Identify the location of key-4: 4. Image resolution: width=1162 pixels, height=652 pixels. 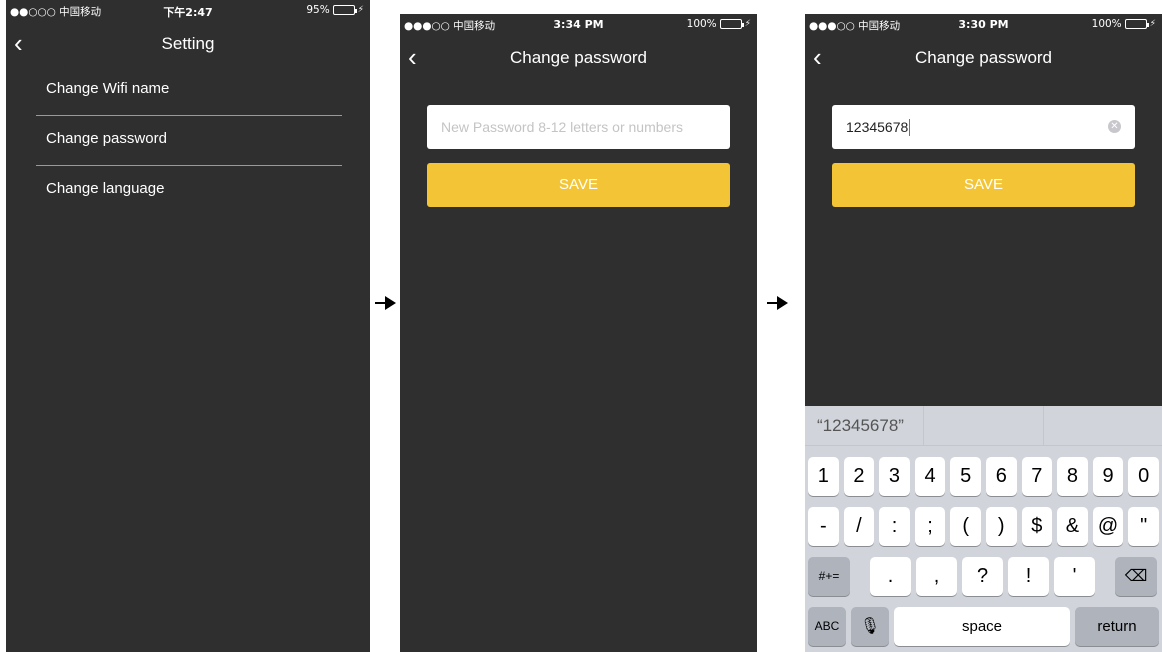
(930, 476).